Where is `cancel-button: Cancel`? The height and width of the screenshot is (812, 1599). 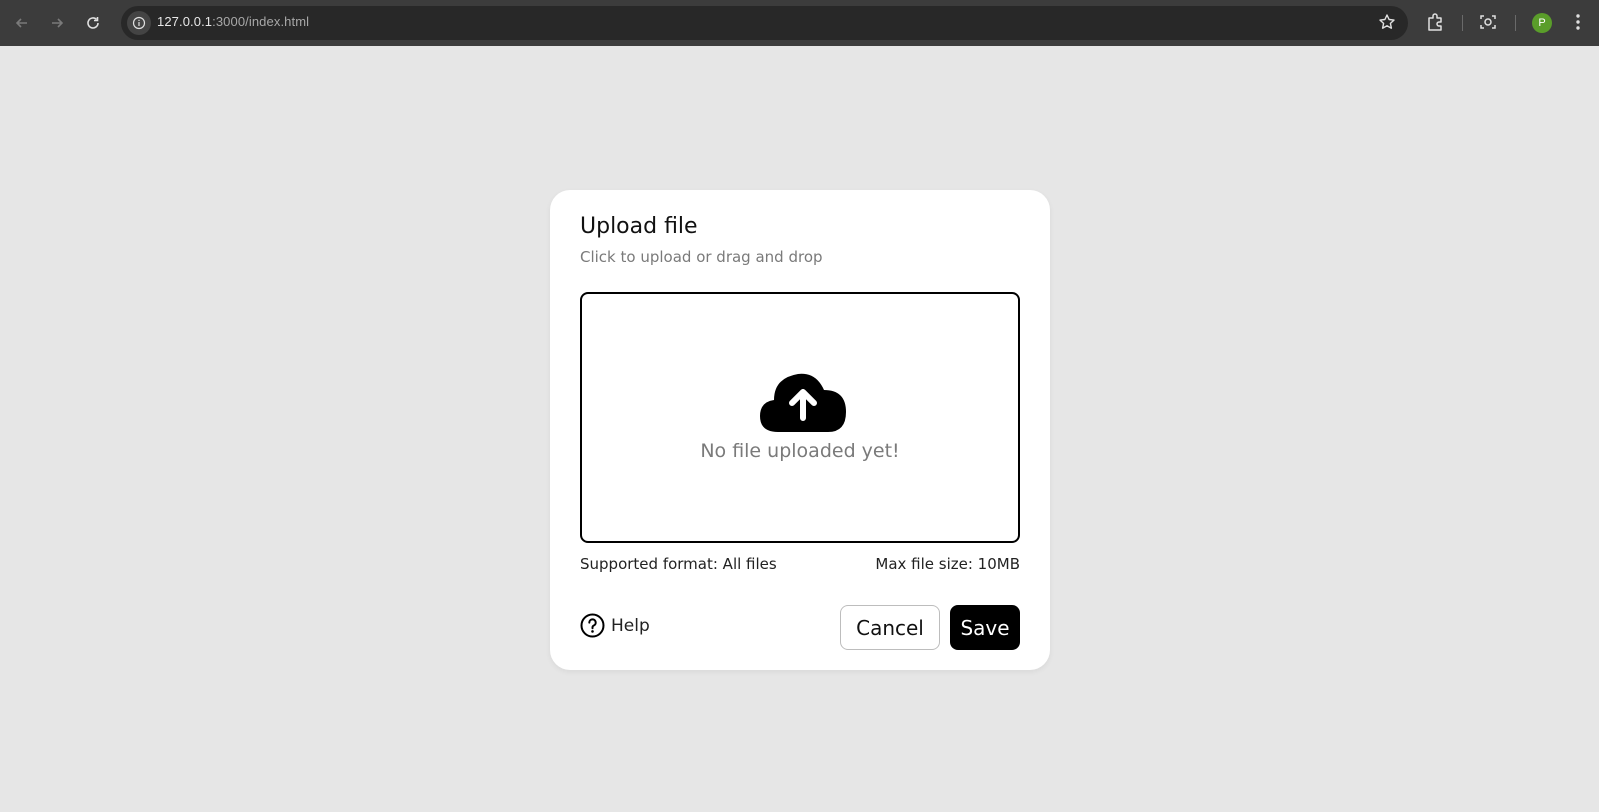 cancel-button: Cancel is located at coordinates (890, 627).